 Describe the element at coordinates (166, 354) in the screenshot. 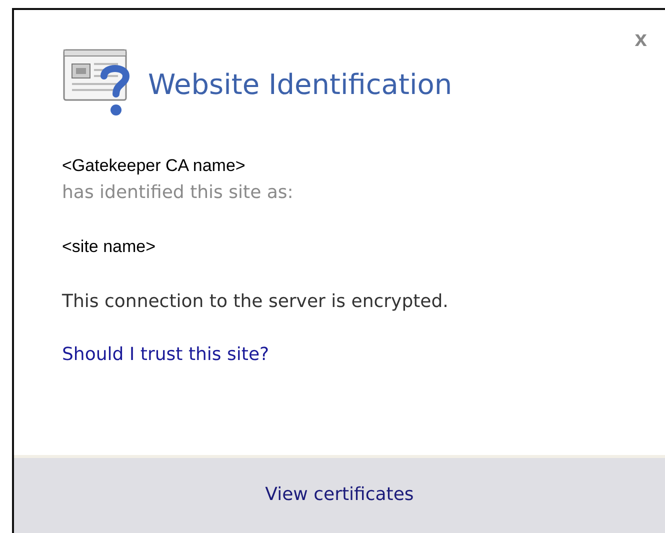

I see `trust-link: Should I trust this site?` at that location.